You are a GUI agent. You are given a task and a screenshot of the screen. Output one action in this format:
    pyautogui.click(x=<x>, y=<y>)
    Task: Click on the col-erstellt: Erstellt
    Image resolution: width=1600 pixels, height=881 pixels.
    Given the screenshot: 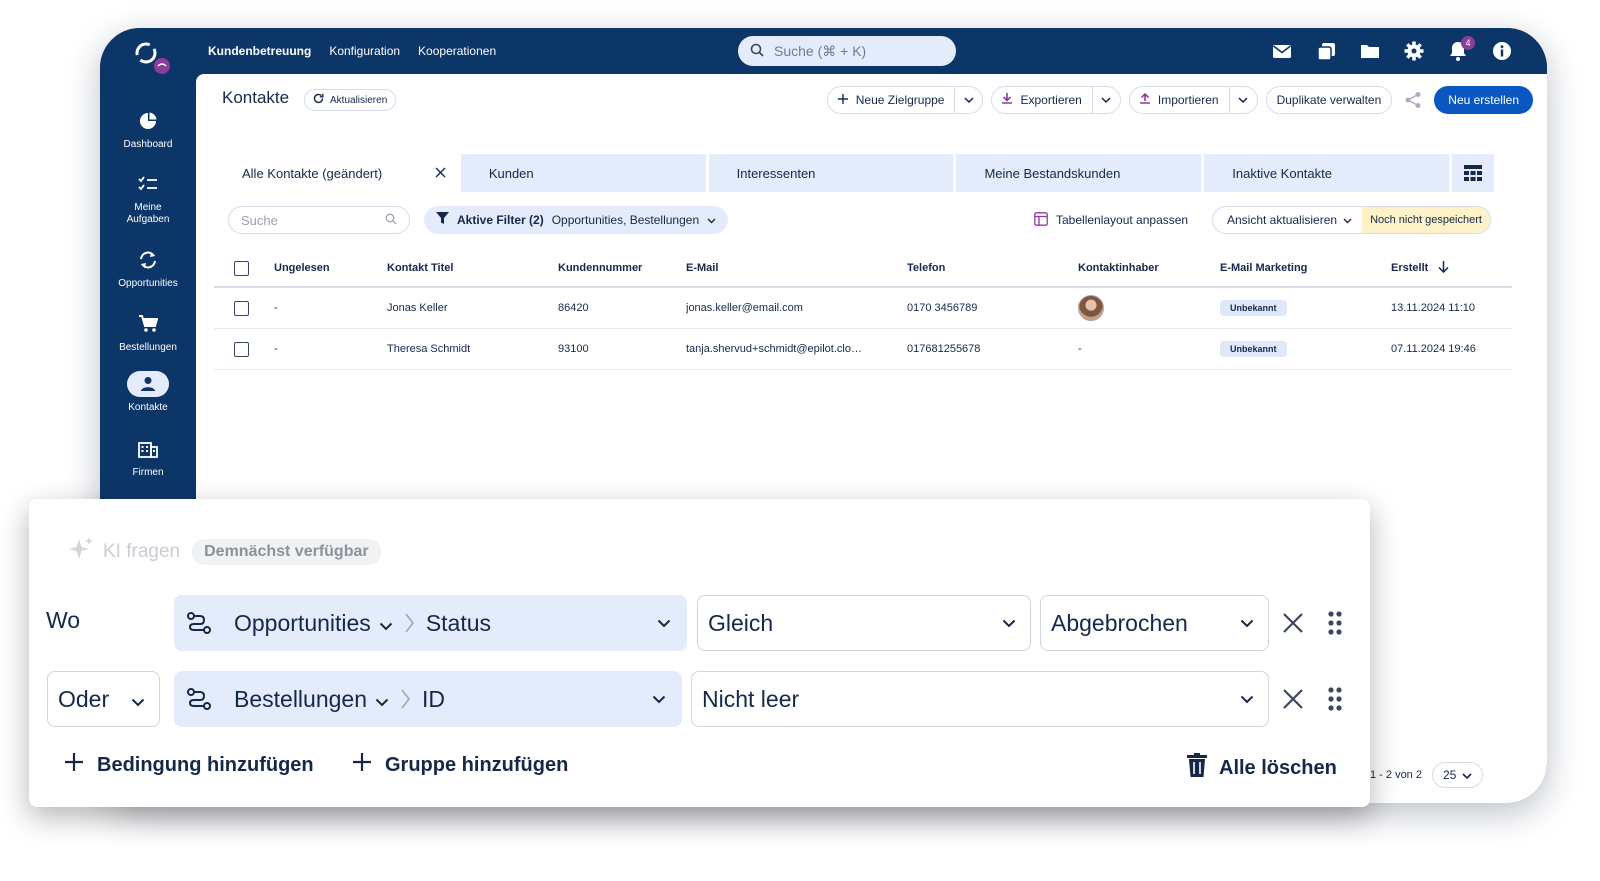 What is the action you would take?
    pyautogui.click(x=1420, y=268)
    